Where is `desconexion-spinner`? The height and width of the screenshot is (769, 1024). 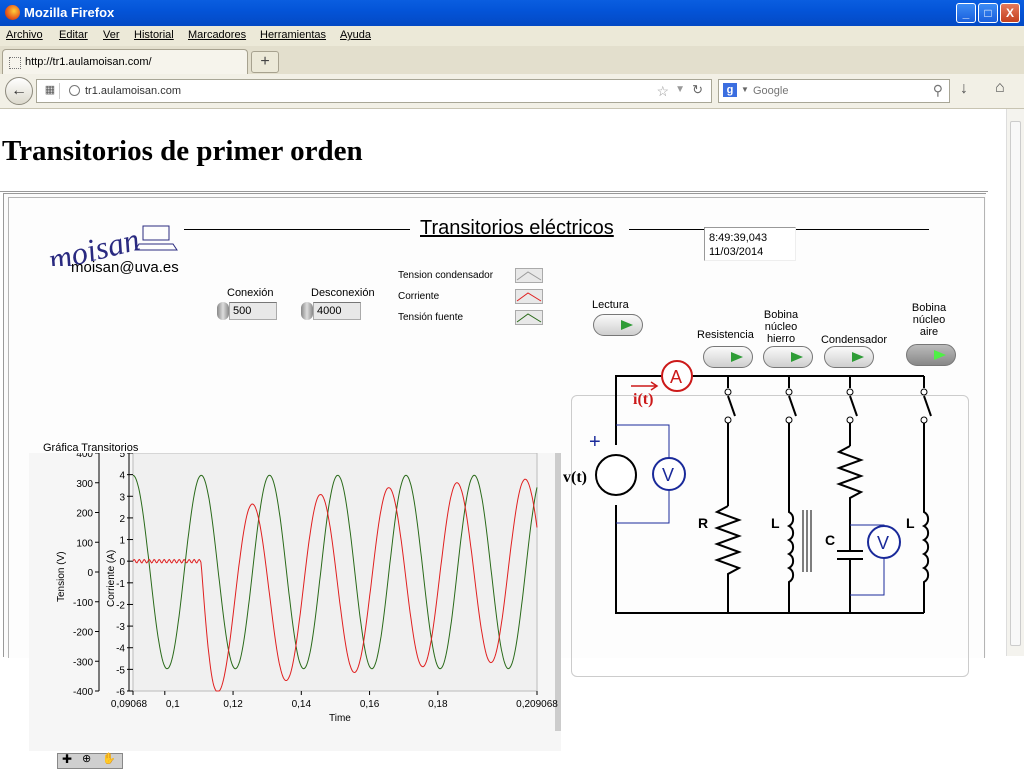
desconexion-spinner is located at coordinates (307, 311).